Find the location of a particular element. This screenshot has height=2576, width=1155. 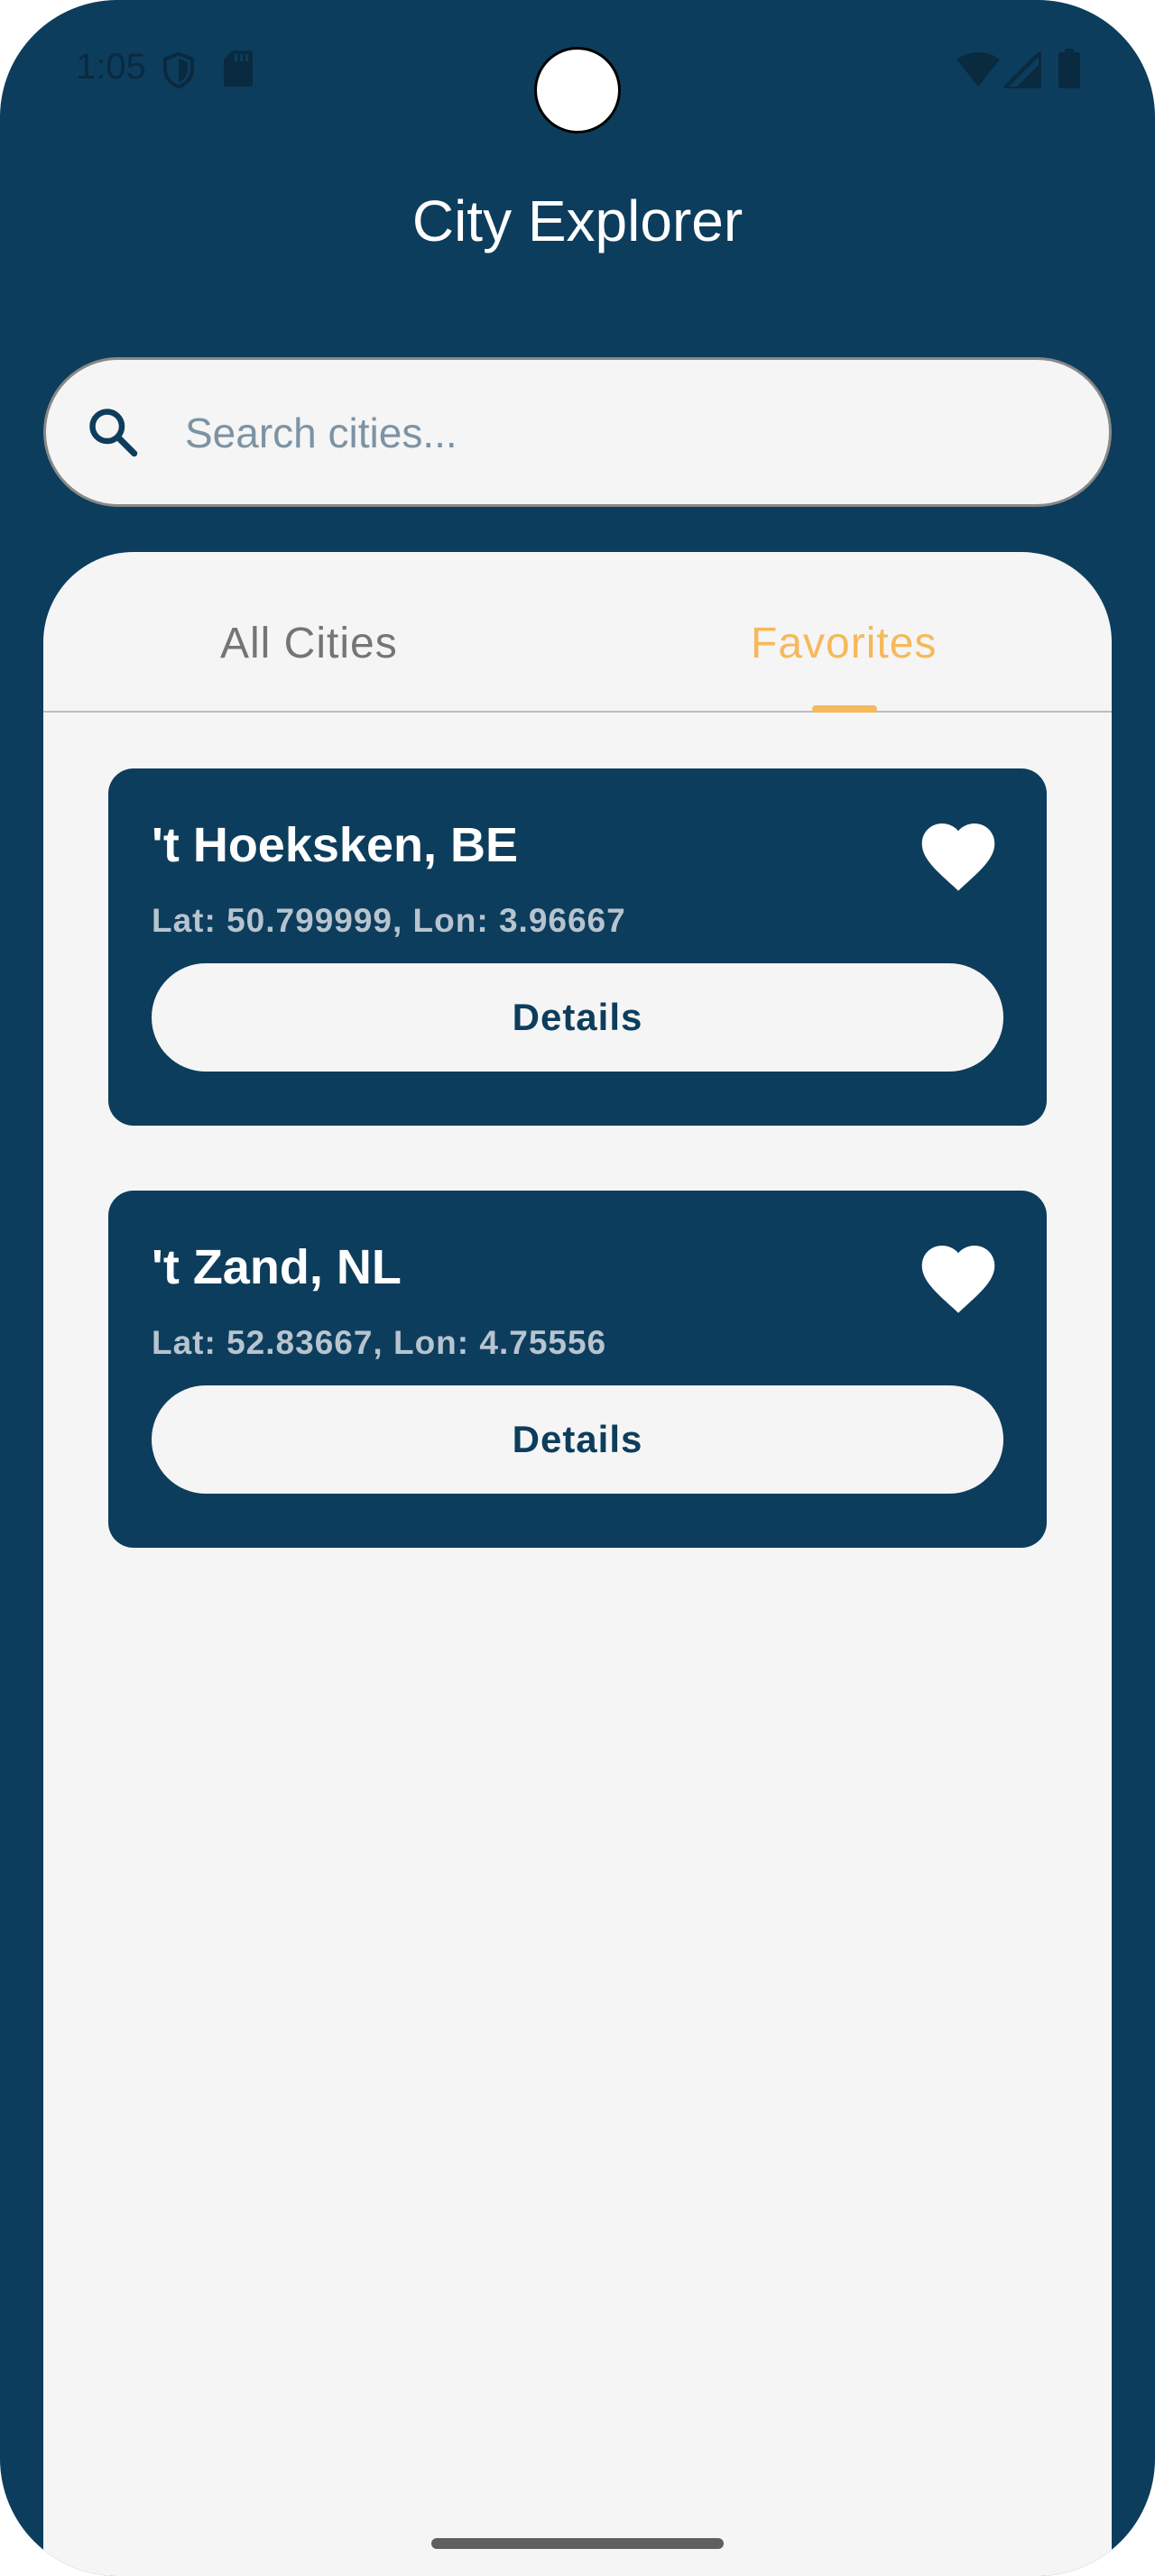

city-name: 't Hoeksken, BE is located at coordinates (335, 845).